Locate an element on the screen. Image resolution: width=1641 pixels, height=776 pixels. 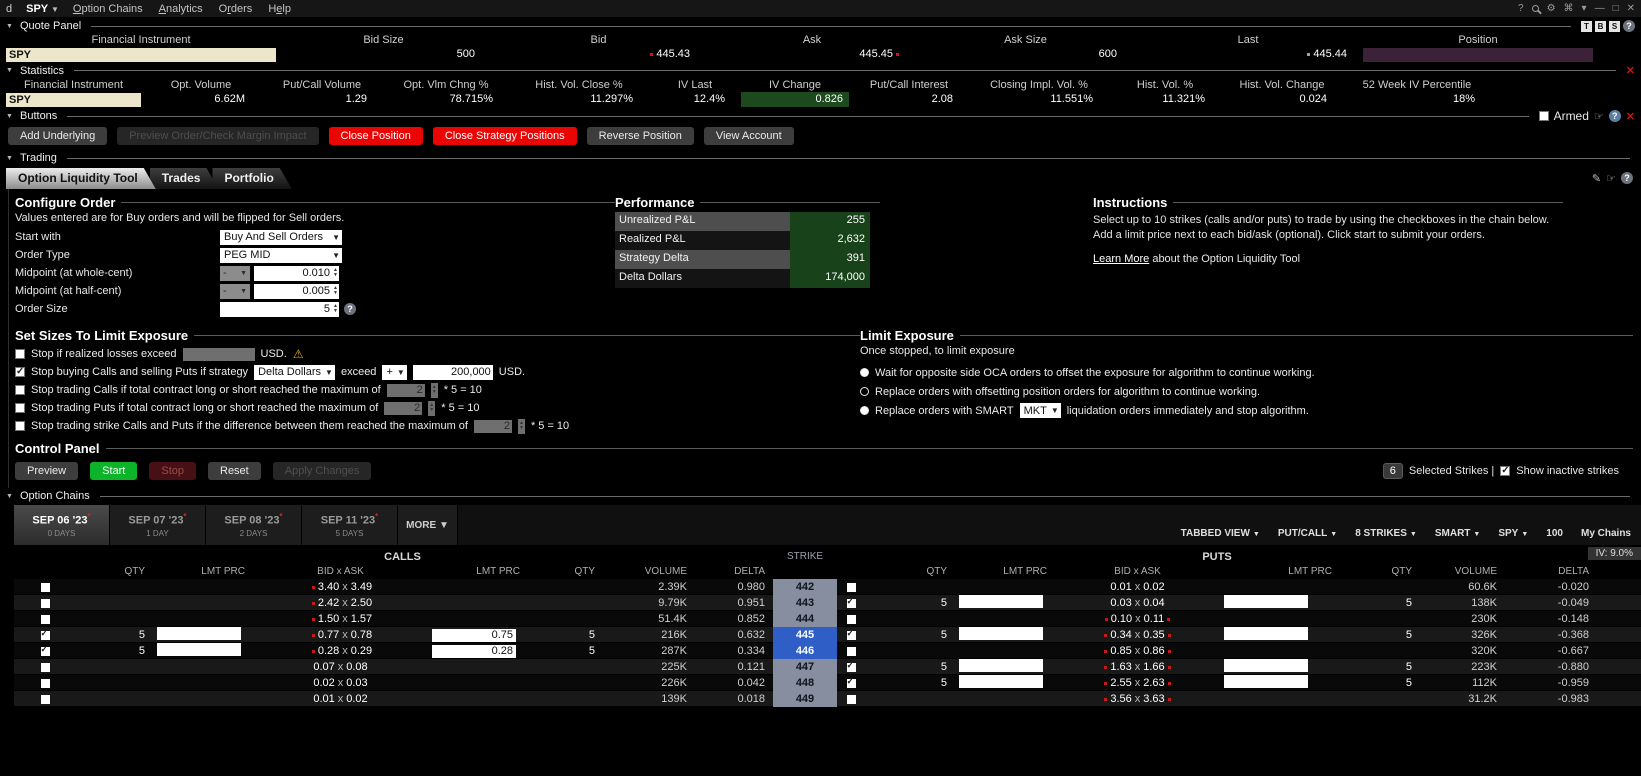
order-size-input: 5 is located at coordinates (276, 309).